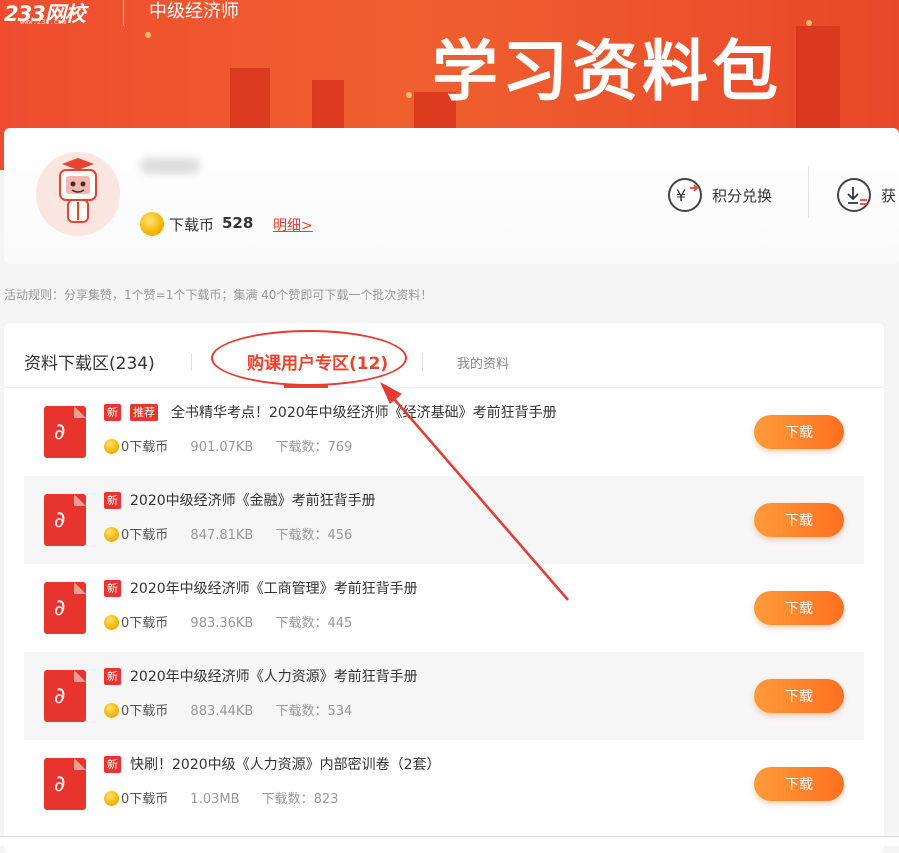 The width and height of the screenshot is (899, 853). What do you see at coordinates (309, 358) in the screenshot?
I see `annotation-ellipse` at bounding box center [309, 358].